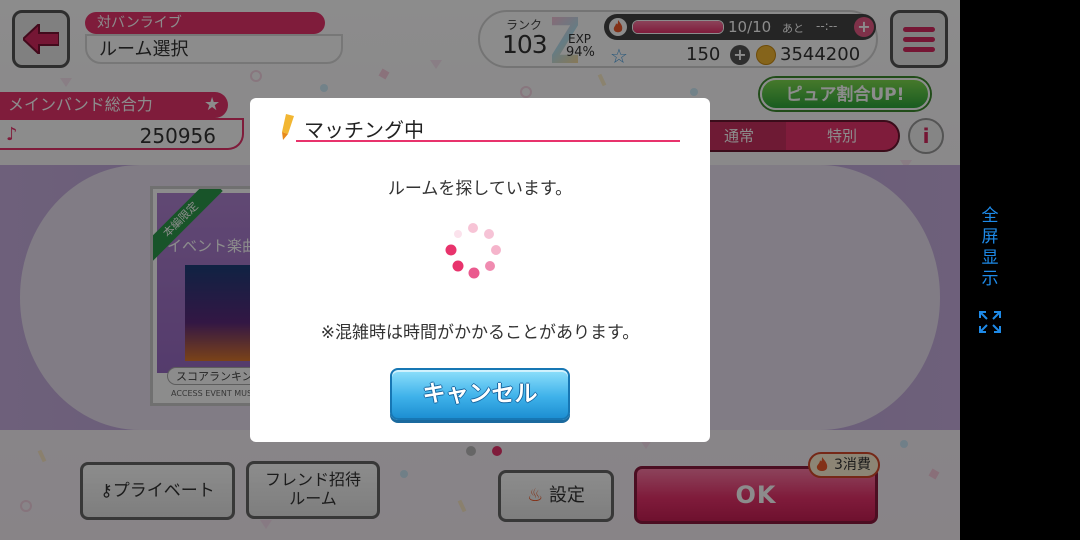  Describe the element at coordinates (473, 251) in the screenshot. I see `loading-spinner-icon` at that location.